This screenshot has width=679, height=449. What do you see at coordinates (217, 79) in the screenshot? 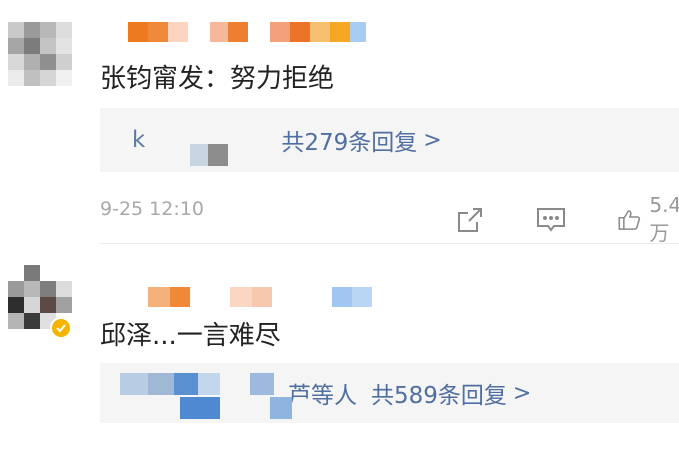
I see `comment-text: 张钧甯发：努力拒绝` at bounding box center [217, 79].